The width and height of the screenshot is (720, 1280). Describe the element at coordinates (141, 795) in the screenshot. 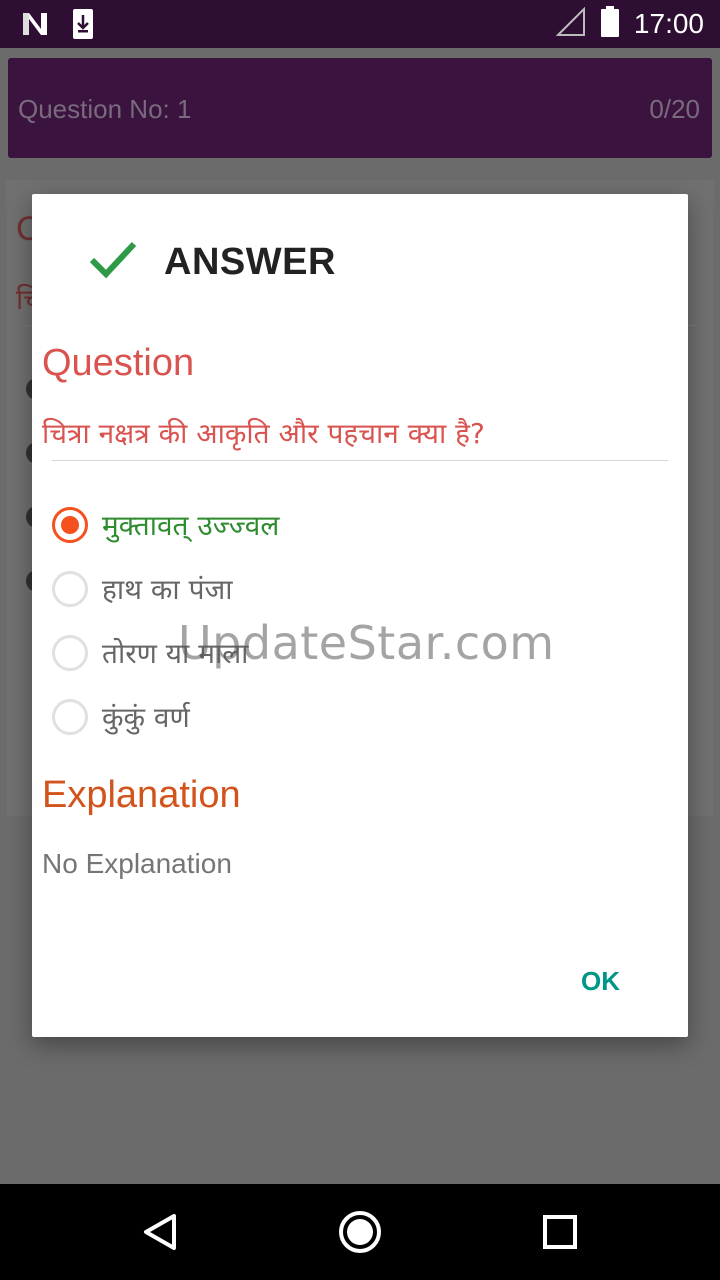

I see `explanation-heading: Explanation` at that location.